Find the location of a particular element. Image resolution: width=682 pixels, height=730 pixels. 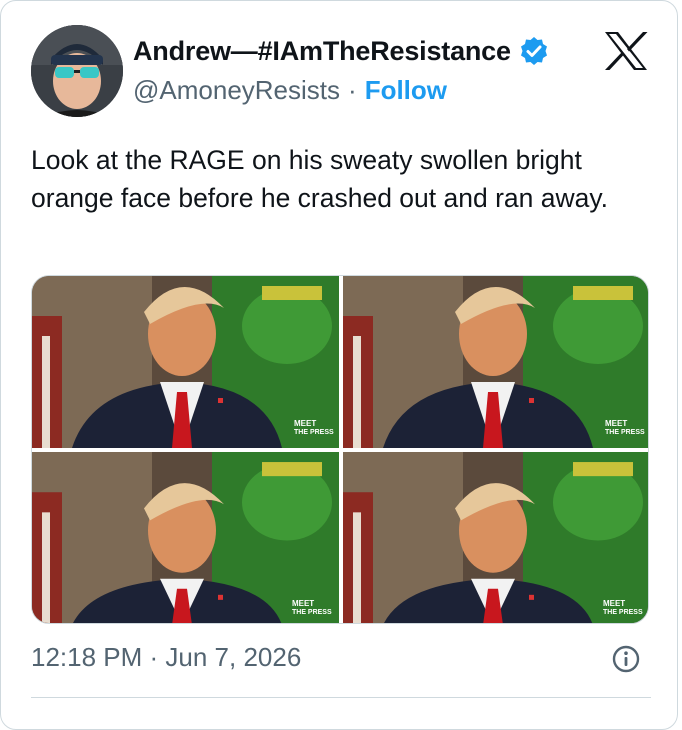

info-icon is located at coordinates (626, 659).